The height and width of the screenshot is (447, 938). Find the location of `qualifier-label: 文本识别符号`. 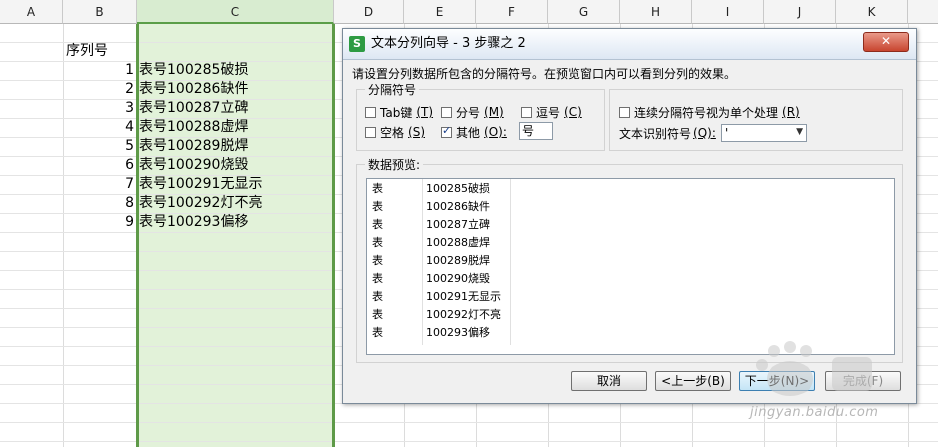

qualifier-label: 文本识别符号 is located at coordinates (655, 133).